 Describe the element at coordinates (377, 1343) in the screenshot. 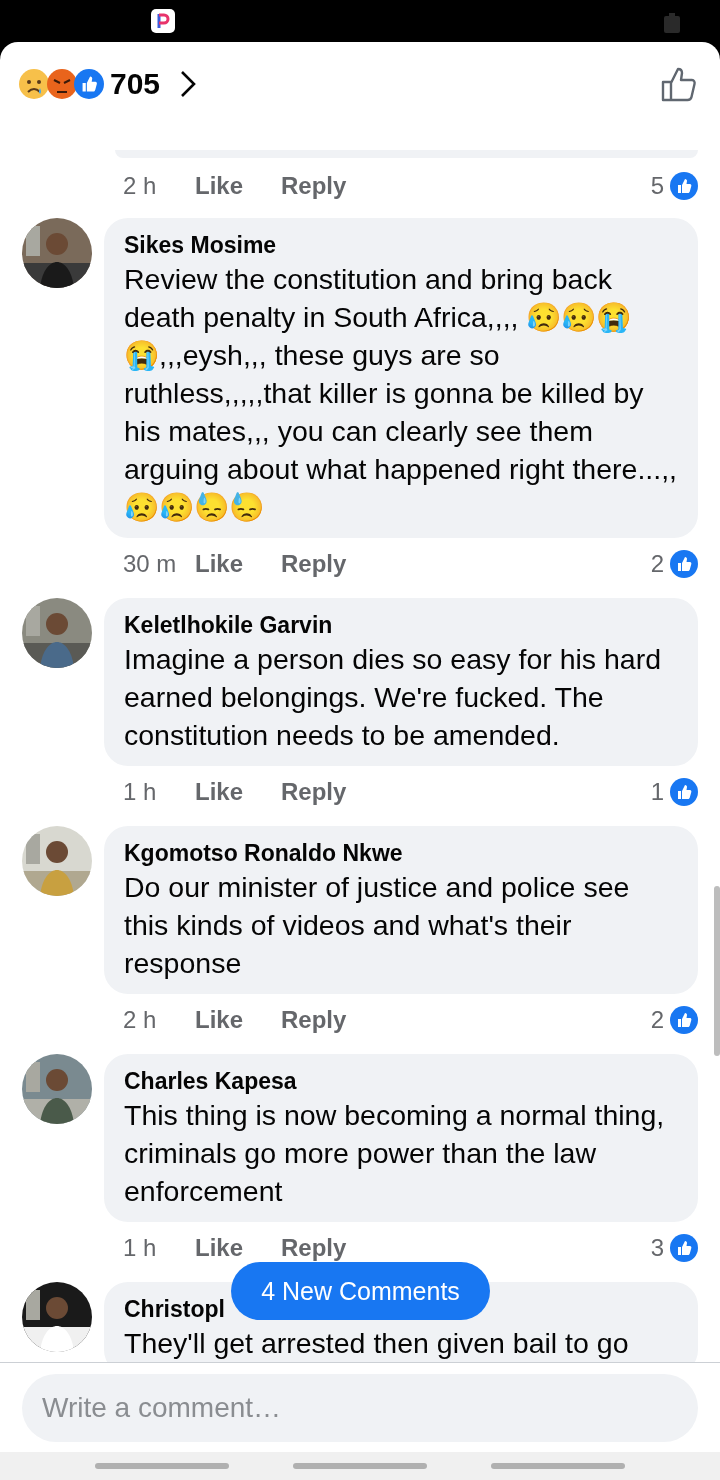

I see `comment-text: They'll get arrested then given bail to go` at that location.